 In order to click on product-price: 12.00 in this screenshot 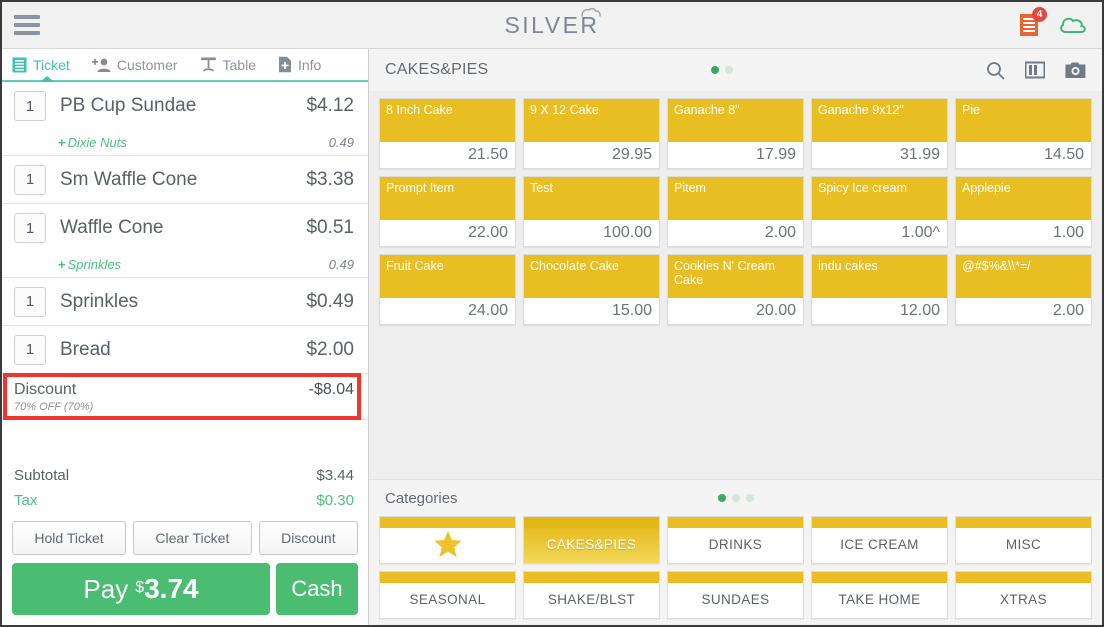, I will do `click(879, 311)`.